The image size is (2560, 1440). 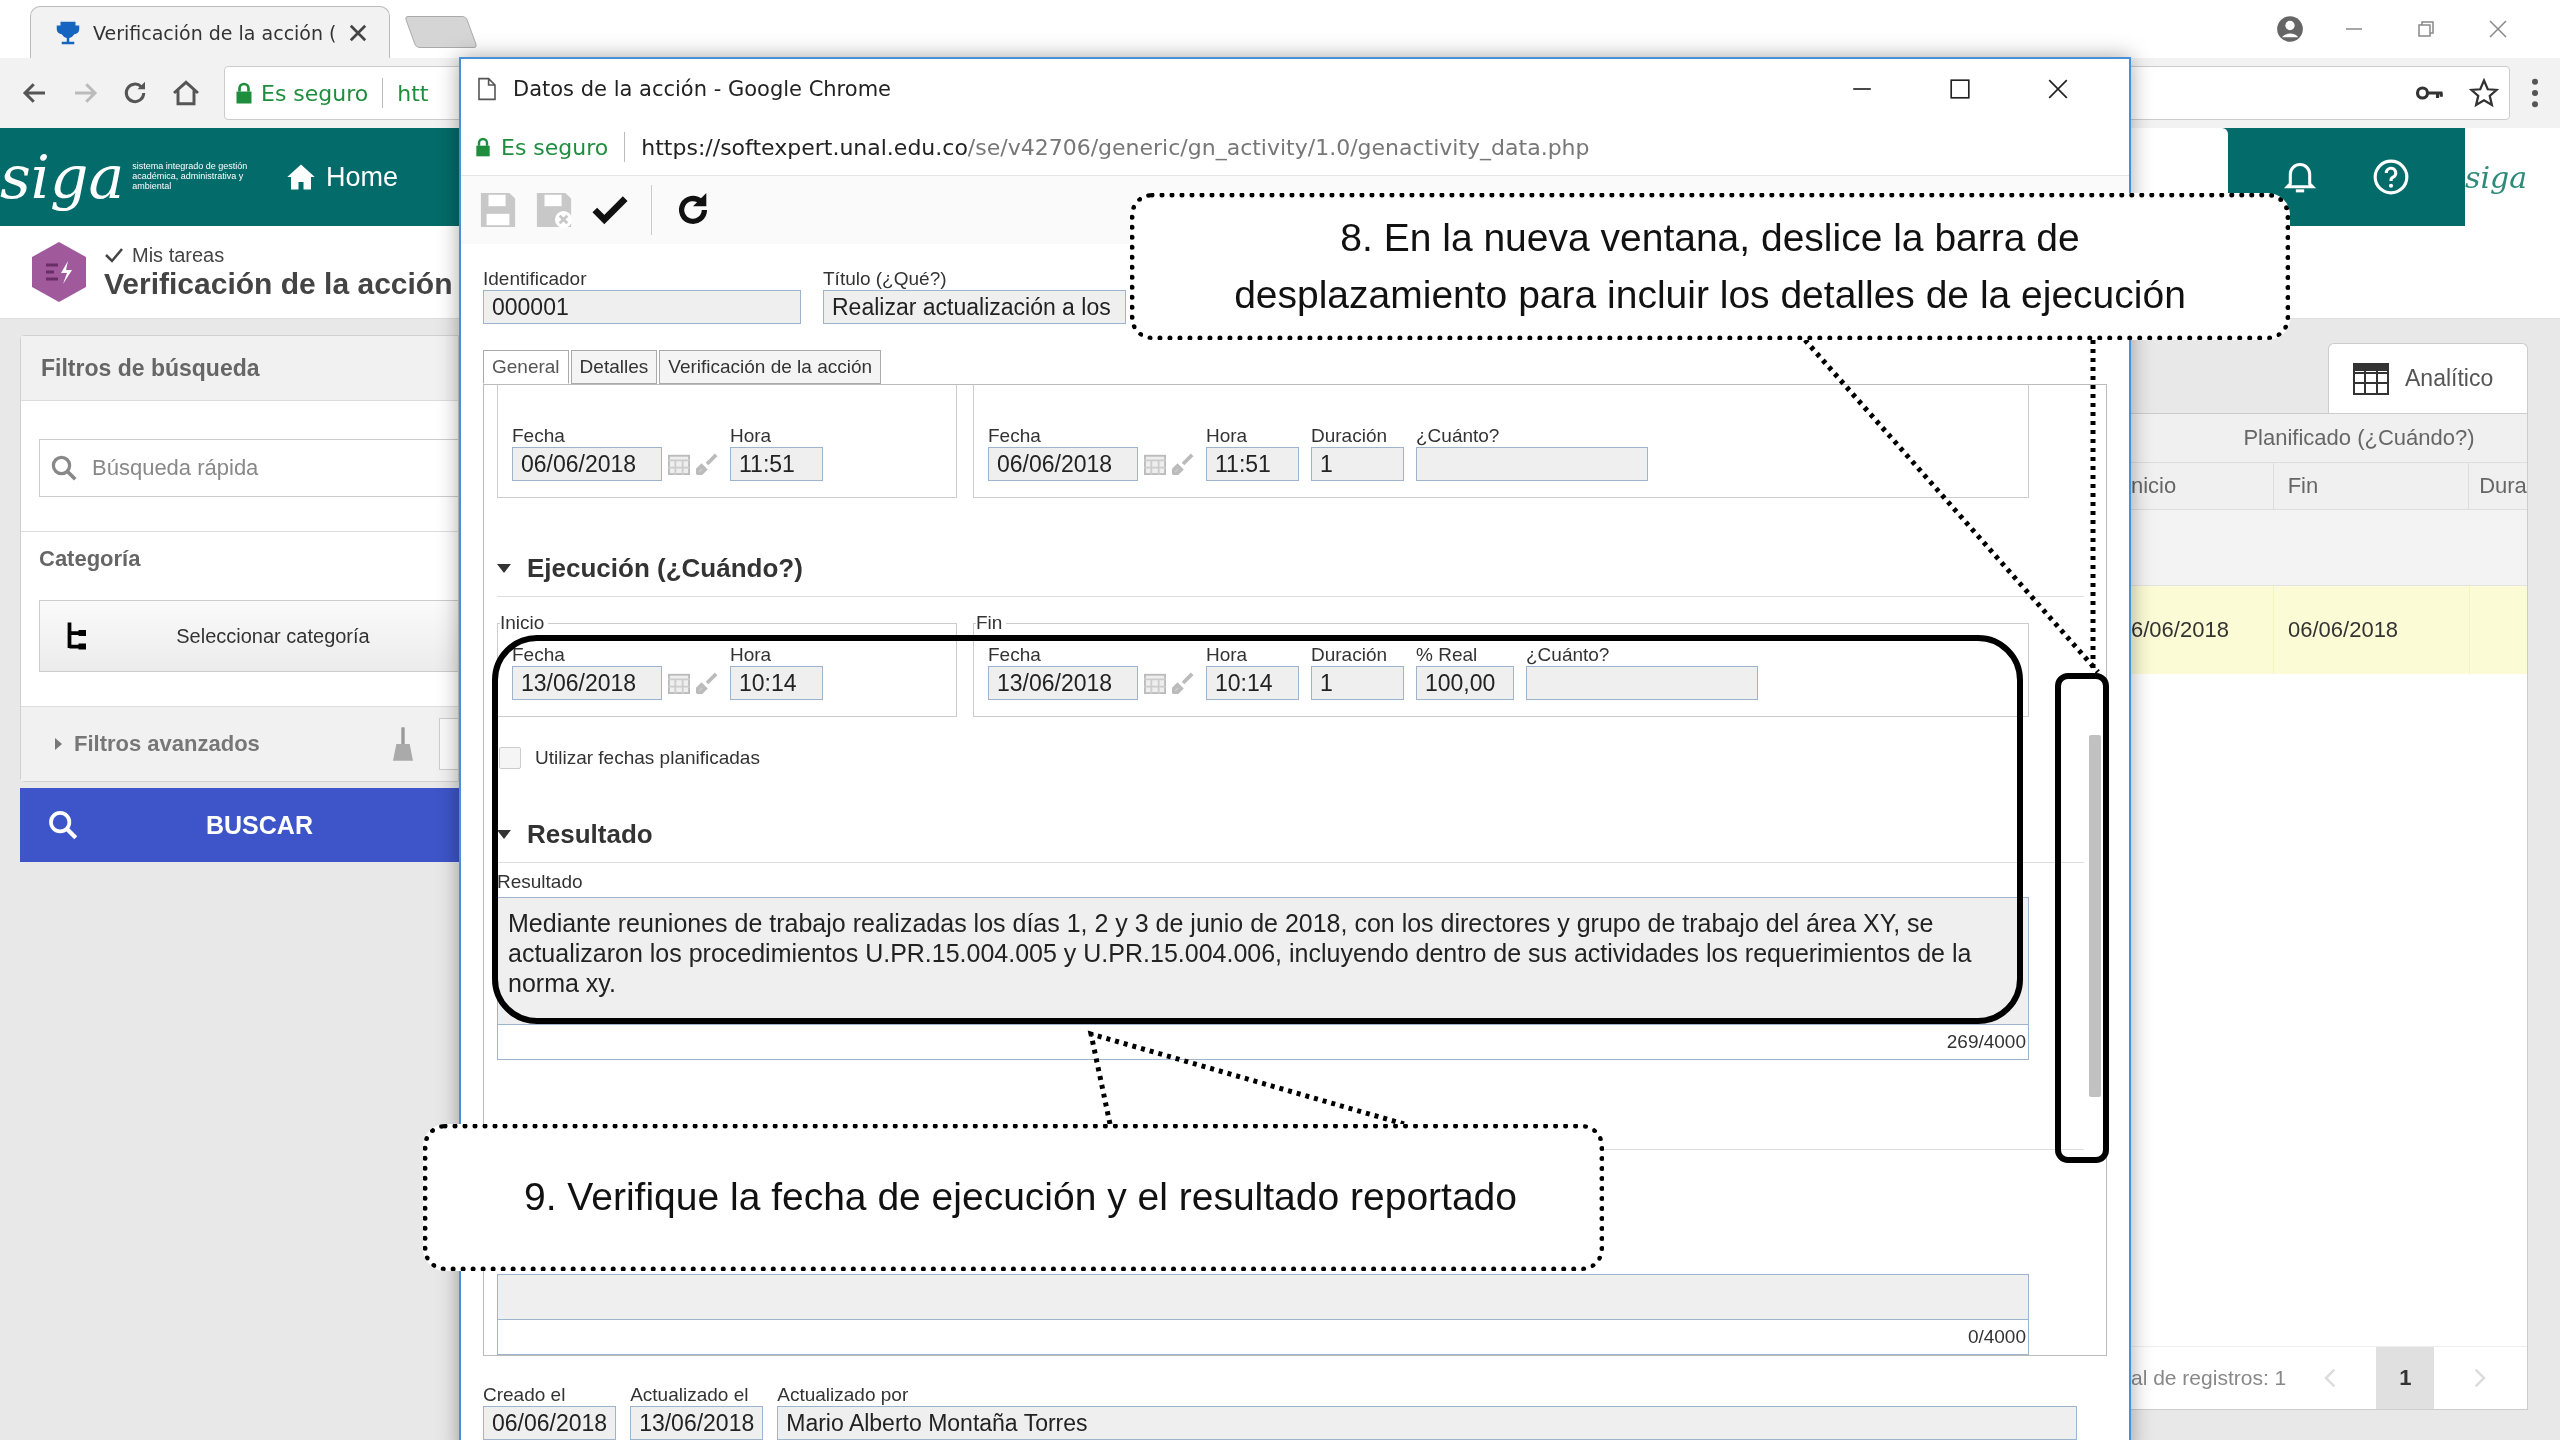 What do you see at coordinates (550, 1423) in the screenshot?
I see `text-field: 06/06/2018` at bounding box center [550, 1423].